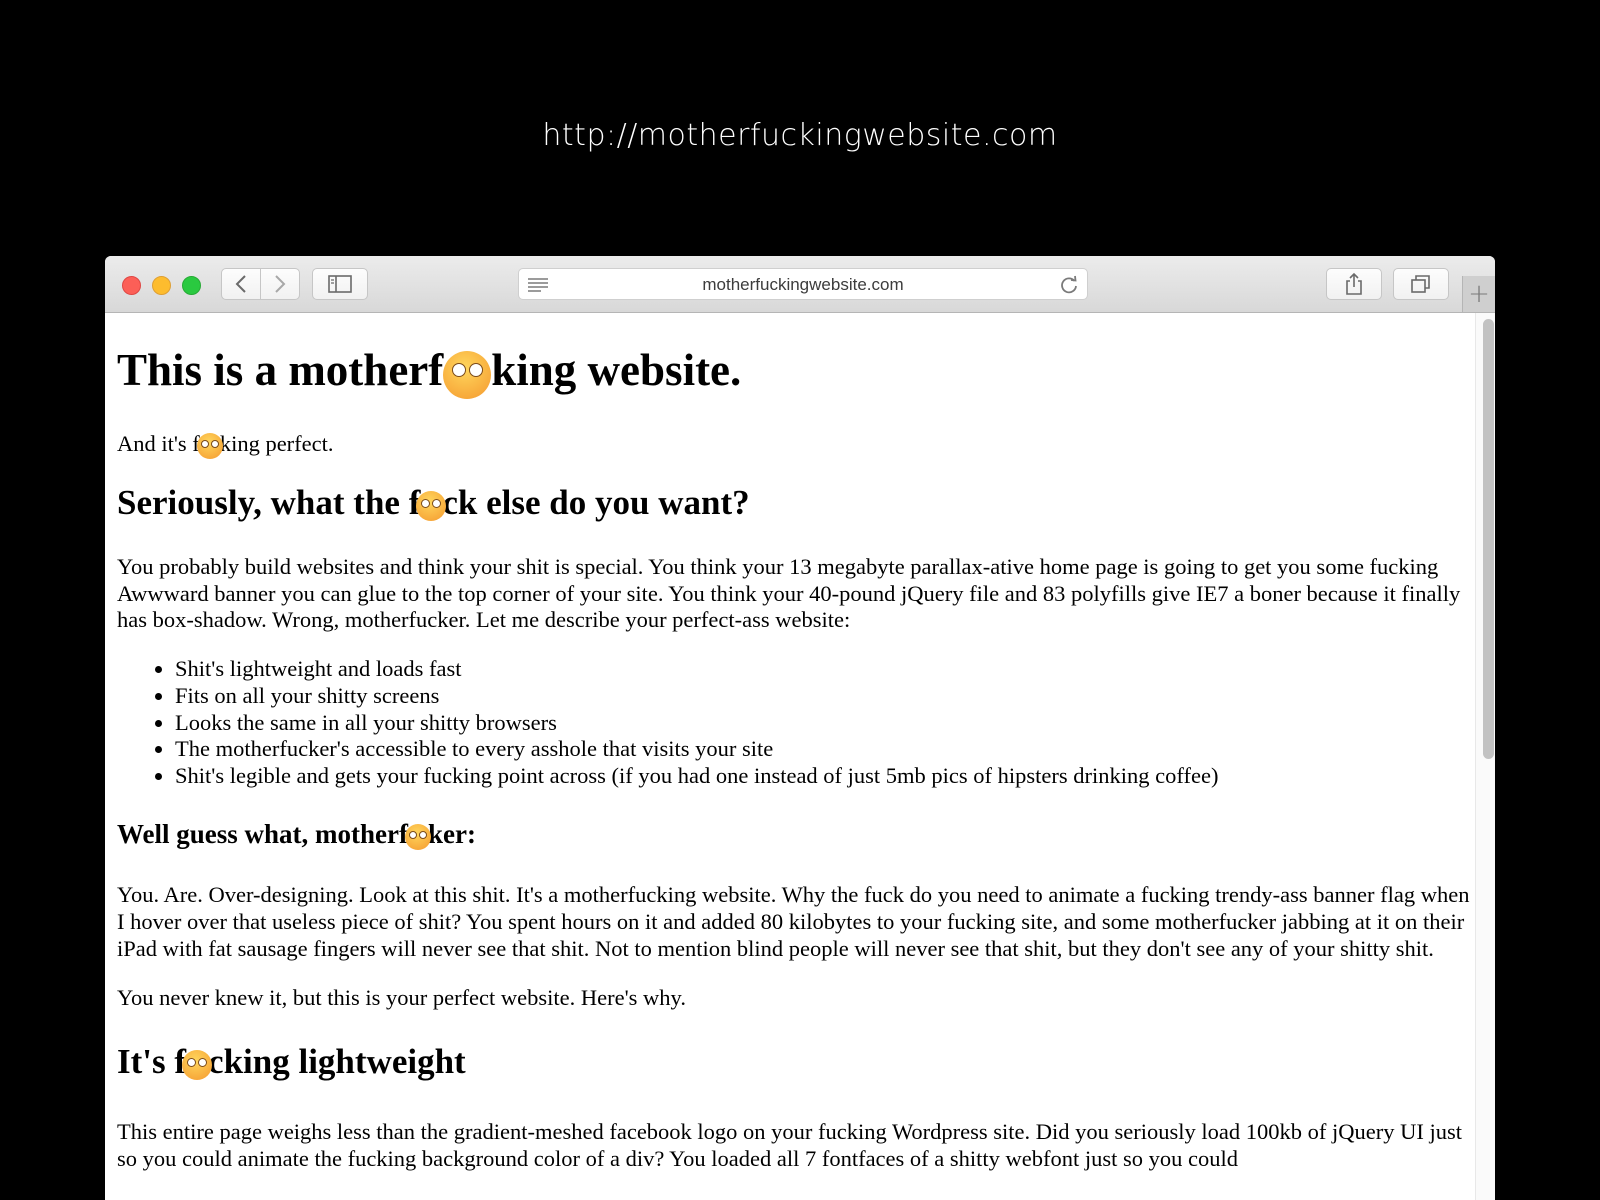 Image resolution: width=1600 pixels, height=1200 pixels. I want to click on reload-icon, so click(1069, 285).